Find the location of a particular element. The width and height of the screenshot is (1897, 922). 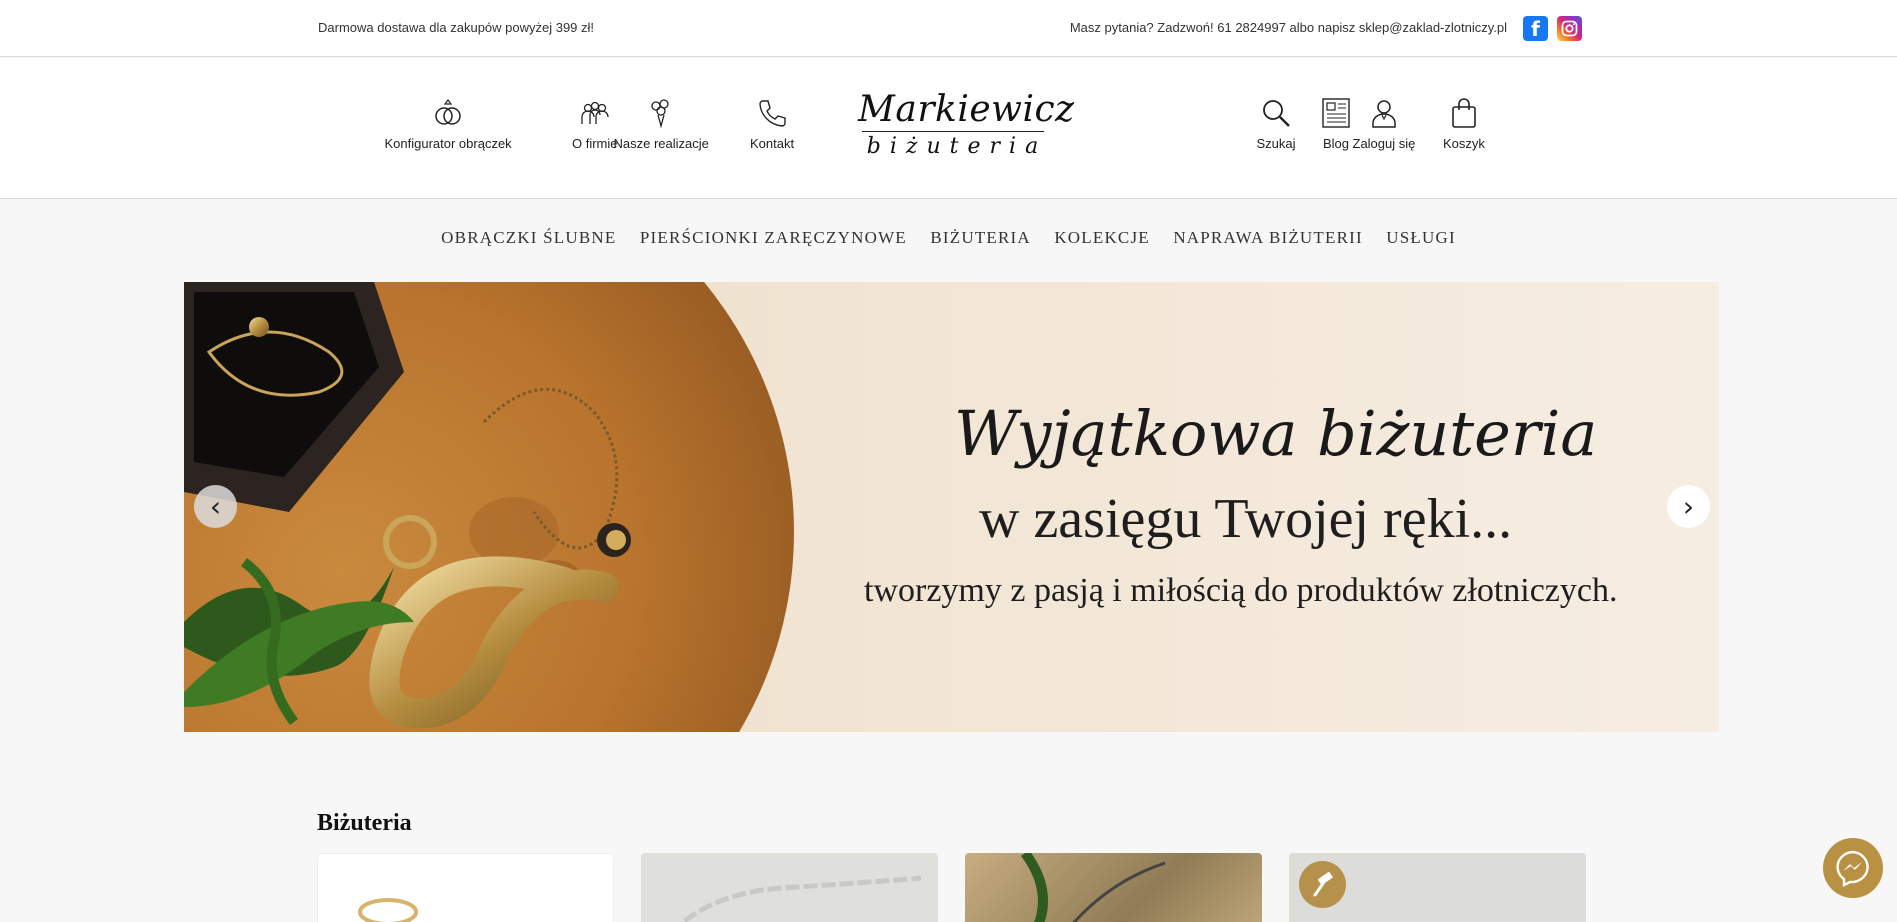

logo-main: Markiewicz is located at coordinates (966, 109).